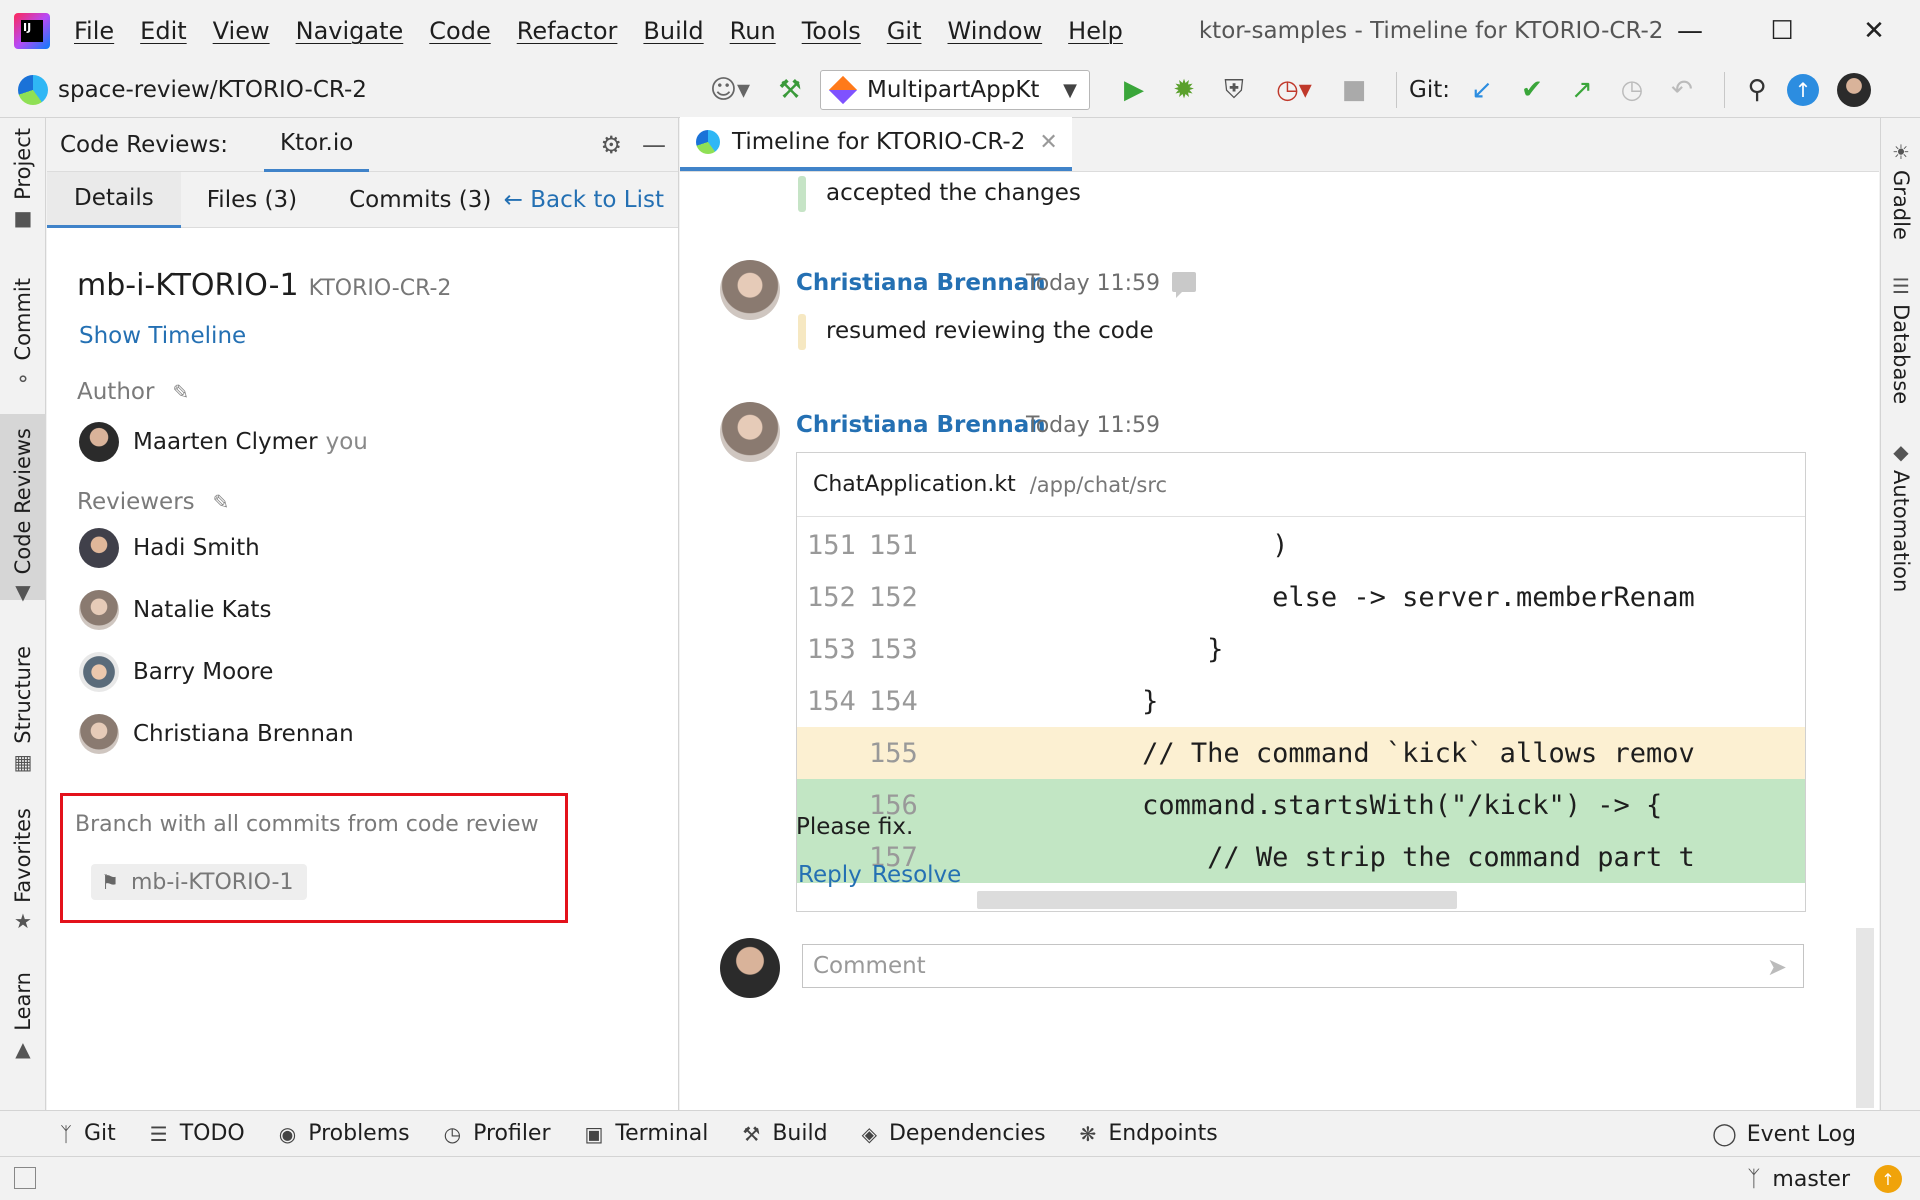  What do you see at coordinates (1757, 90) in the screenshot?
I see `search-icon: ⚲` at bounding box center [1757, 90].